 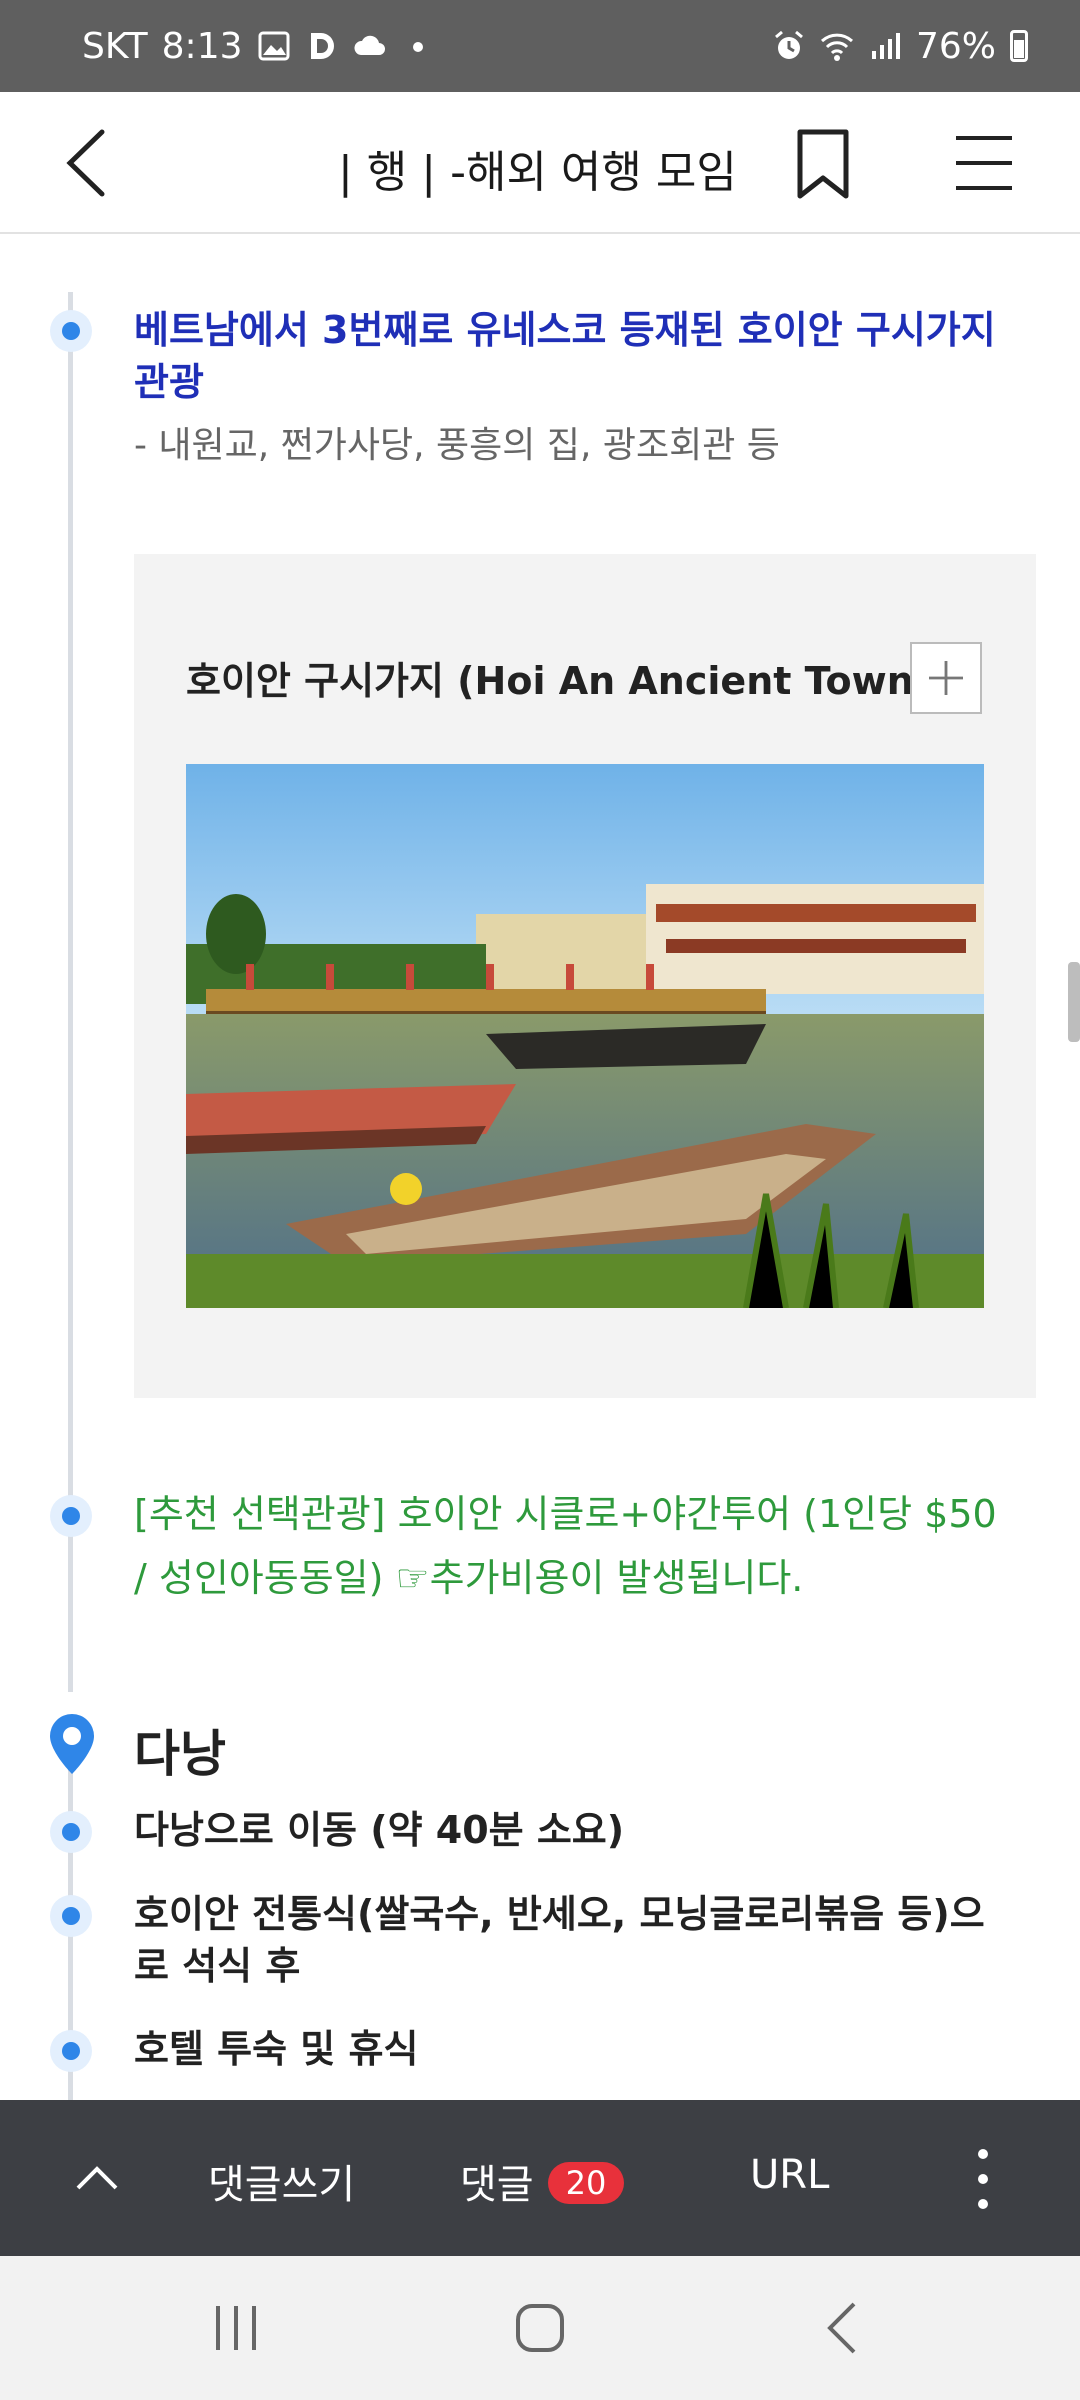 What do you see at coordinates (823, 164) in the screenshot?
I see `bookmark-icon` at bounding box center [823, 164].